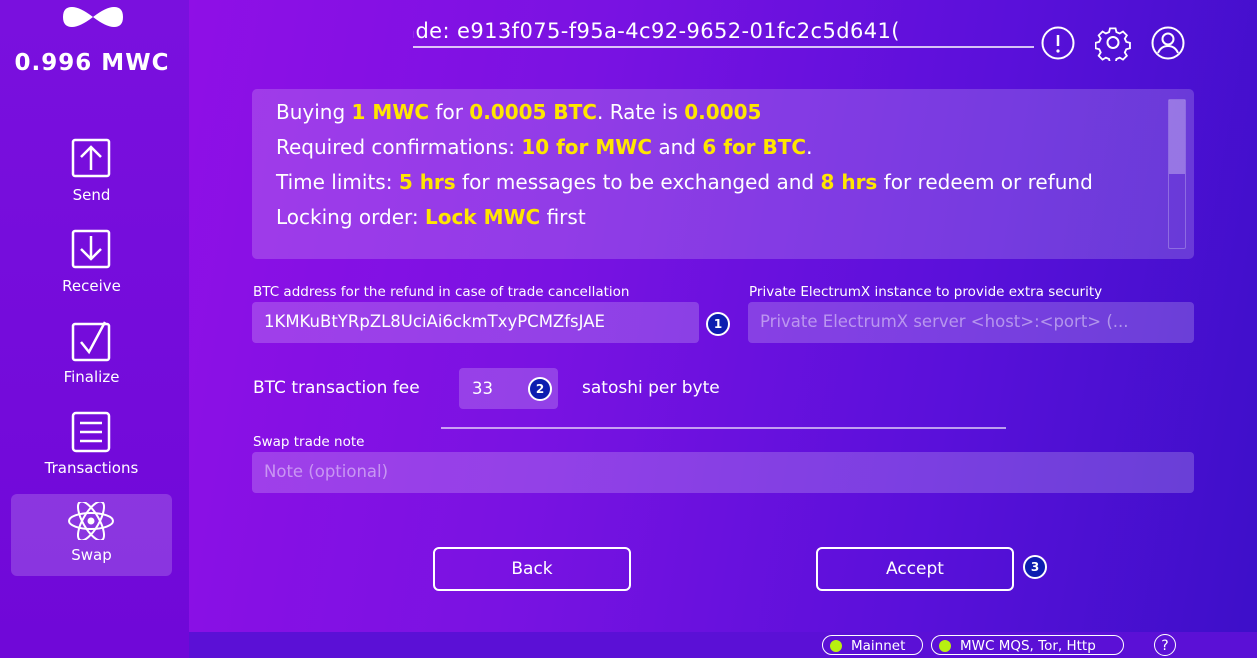  What do you see at coordinates (723, 428) in the screenshot?
I see `divider` at bounding box center [723, 428].